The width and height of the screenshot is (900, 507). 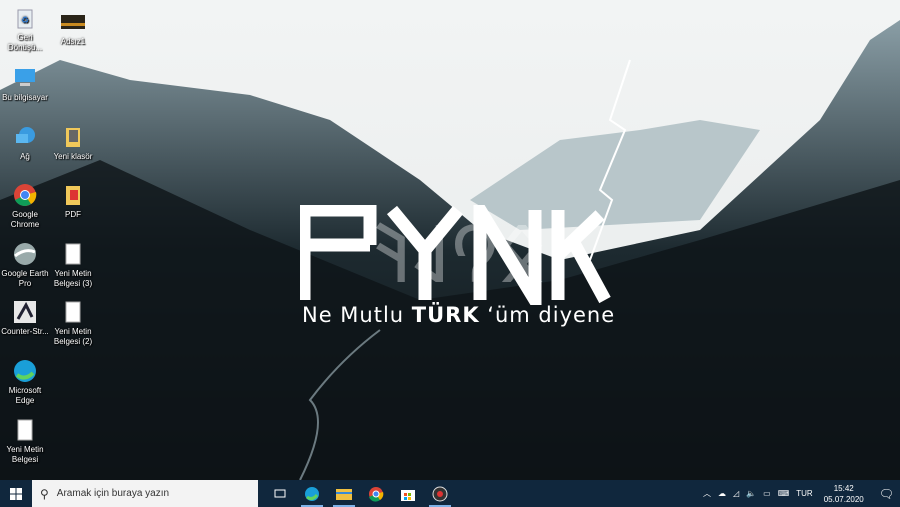 I want to click on clock-date: 05.07.2020, so click(x=843, y=499).